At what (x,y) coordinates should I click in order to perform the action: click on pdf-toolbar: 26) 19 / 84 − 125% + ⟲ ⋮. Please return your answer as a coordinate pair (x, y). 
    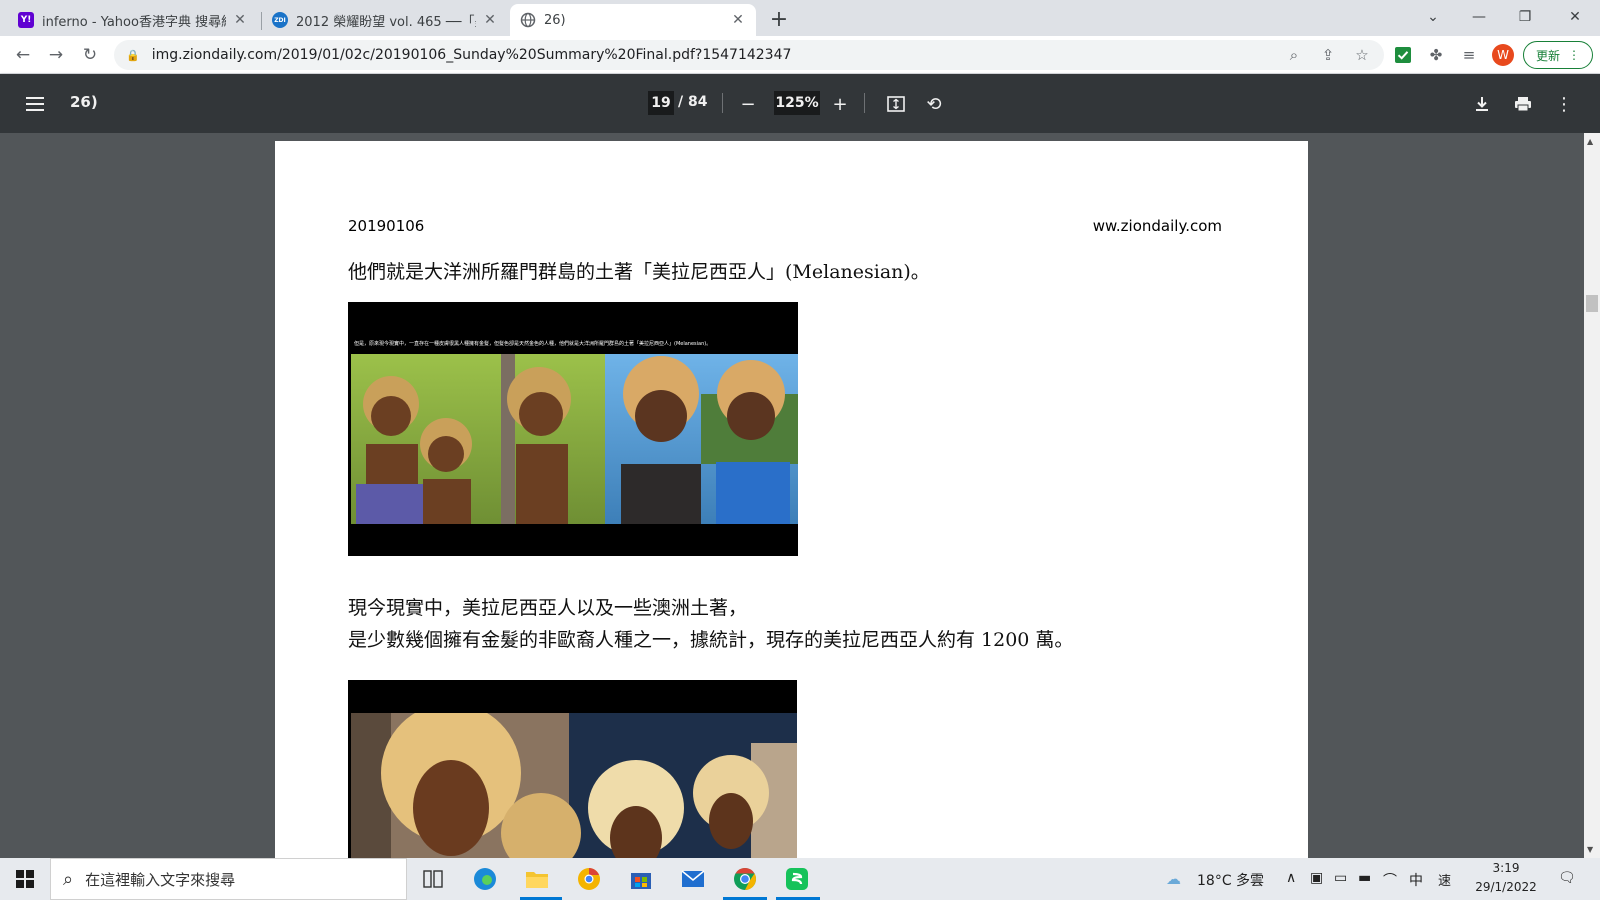
    Looking at the image, I should click on (800, 103).